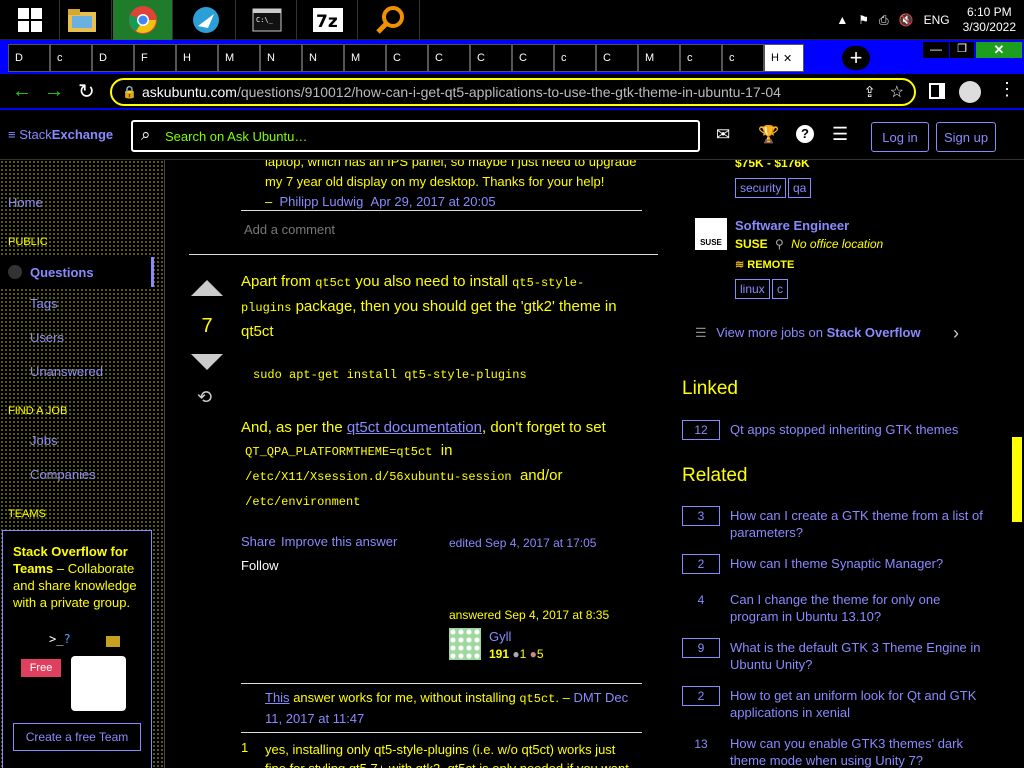  Describe the element at coordinates (143, 20) in the screenshot. I see `chrome-app` at that location.